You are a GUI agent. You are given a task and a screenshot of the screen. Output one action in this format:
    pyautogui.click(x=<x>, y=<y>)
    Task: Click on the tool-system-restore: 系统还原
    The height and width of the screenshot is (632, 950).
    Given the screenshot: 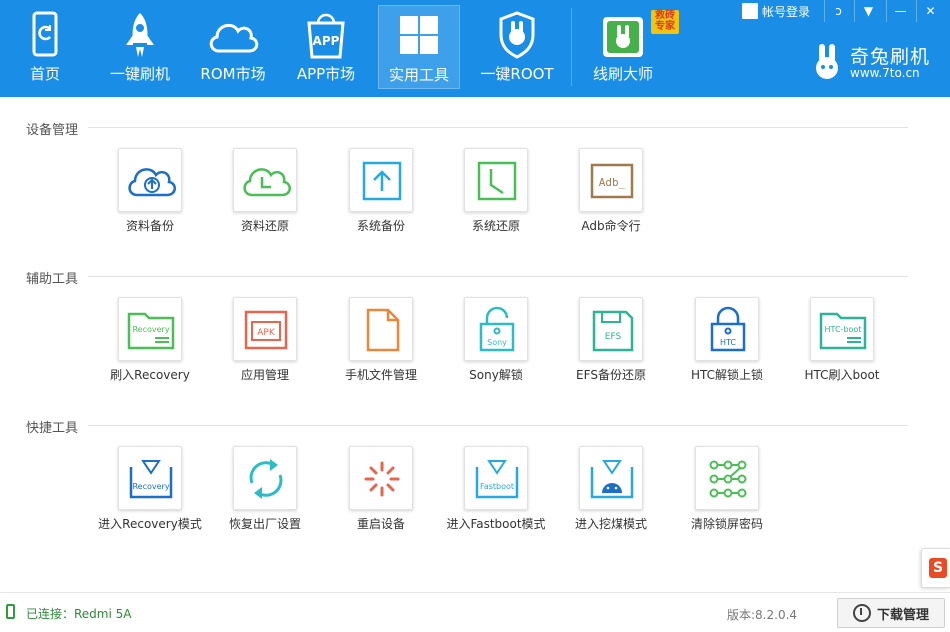 What is the action you would take?
    pyautogui.click(x=496, y=194)
    